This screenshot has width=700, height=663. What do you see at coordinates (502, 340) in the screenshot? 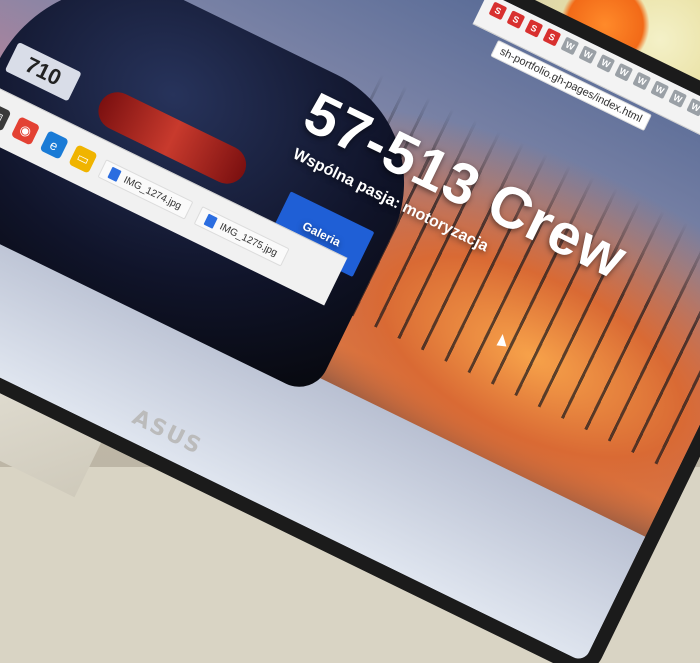
I see `mouse-cursor-icon` at bounding box center [502, 340].